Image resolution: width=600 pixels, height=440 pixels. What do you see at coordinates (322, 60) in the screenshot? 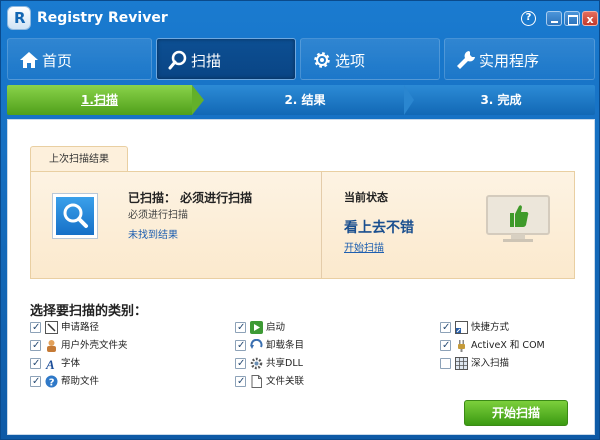
I see `gear-icon` at bounding box center [322, 60].